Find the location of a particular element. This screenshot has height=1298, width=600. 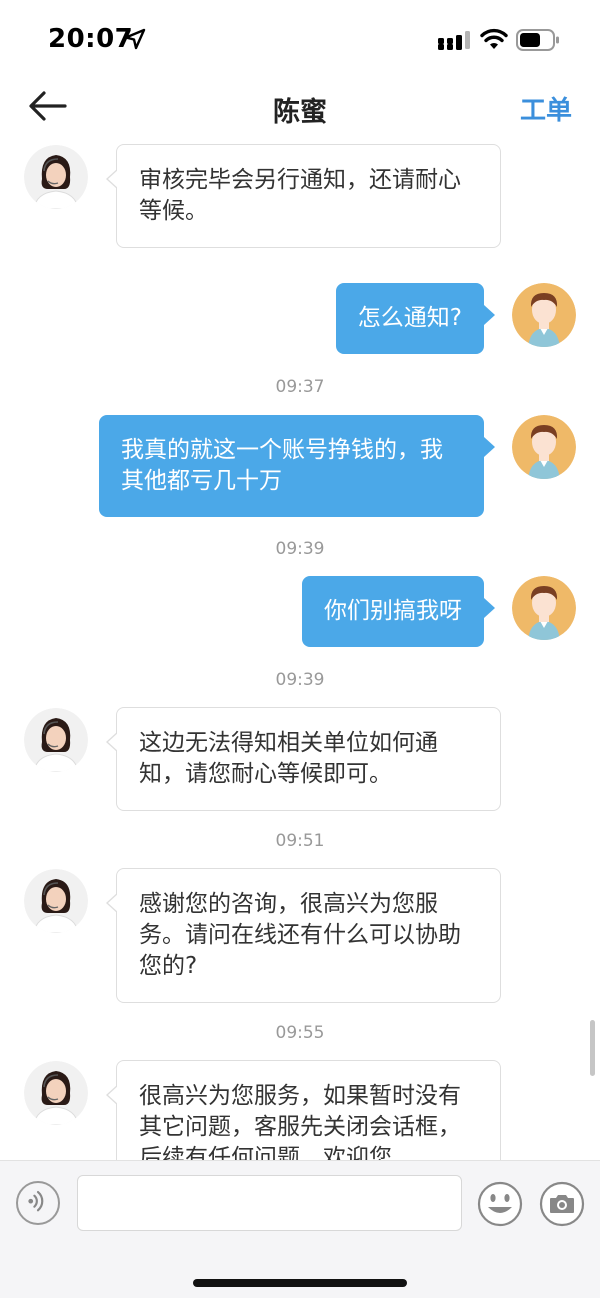

voice-icon is located at coordinates (36, 1201).